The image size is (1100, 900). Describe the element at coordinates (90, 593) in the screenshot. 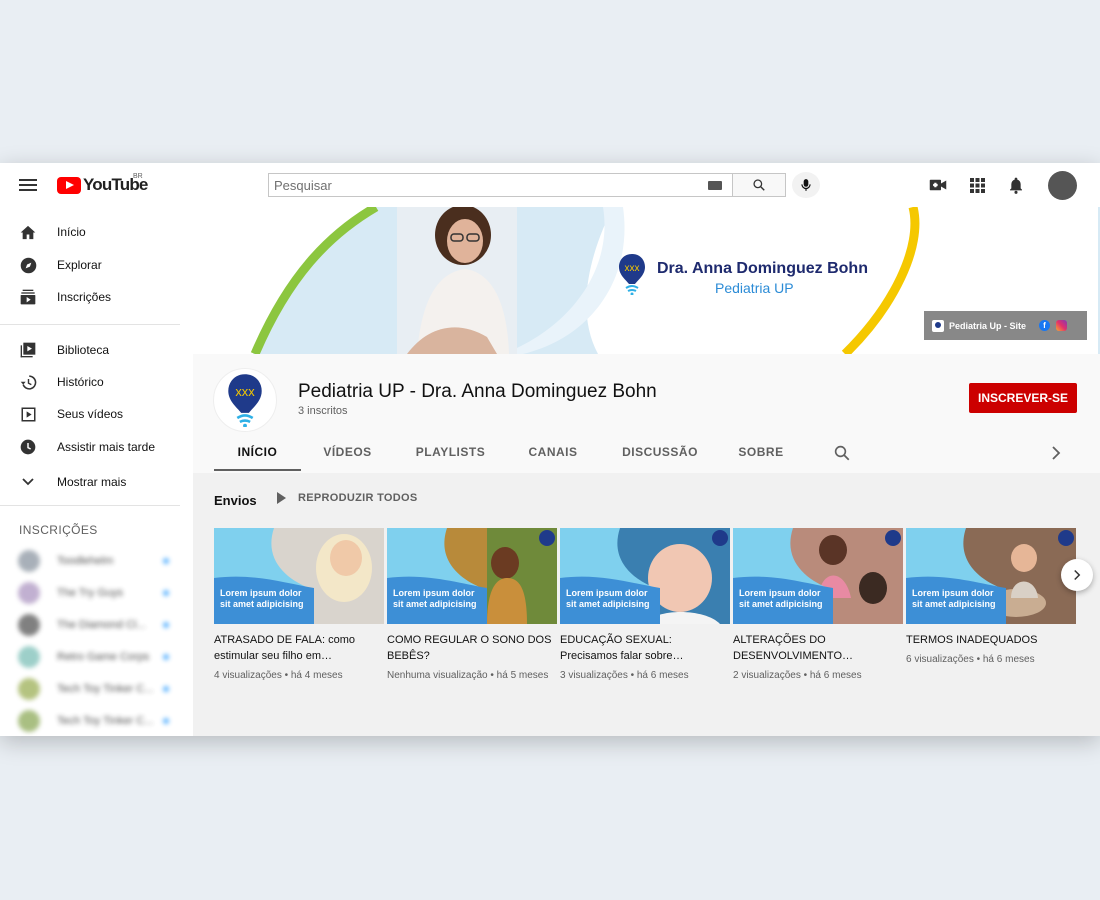

I see `sidebar-subscription: The Try Guys` at that location.